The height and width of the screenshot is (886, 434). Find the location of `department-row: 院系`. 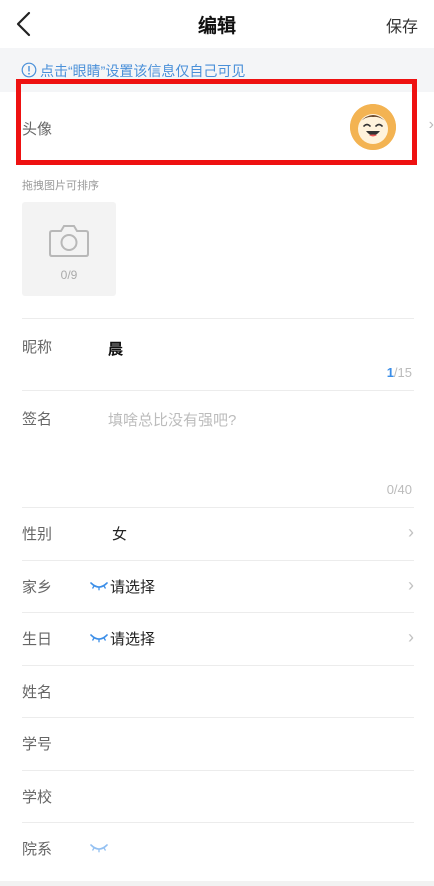

department-row: 院系 is located at coordinates (217, 849).